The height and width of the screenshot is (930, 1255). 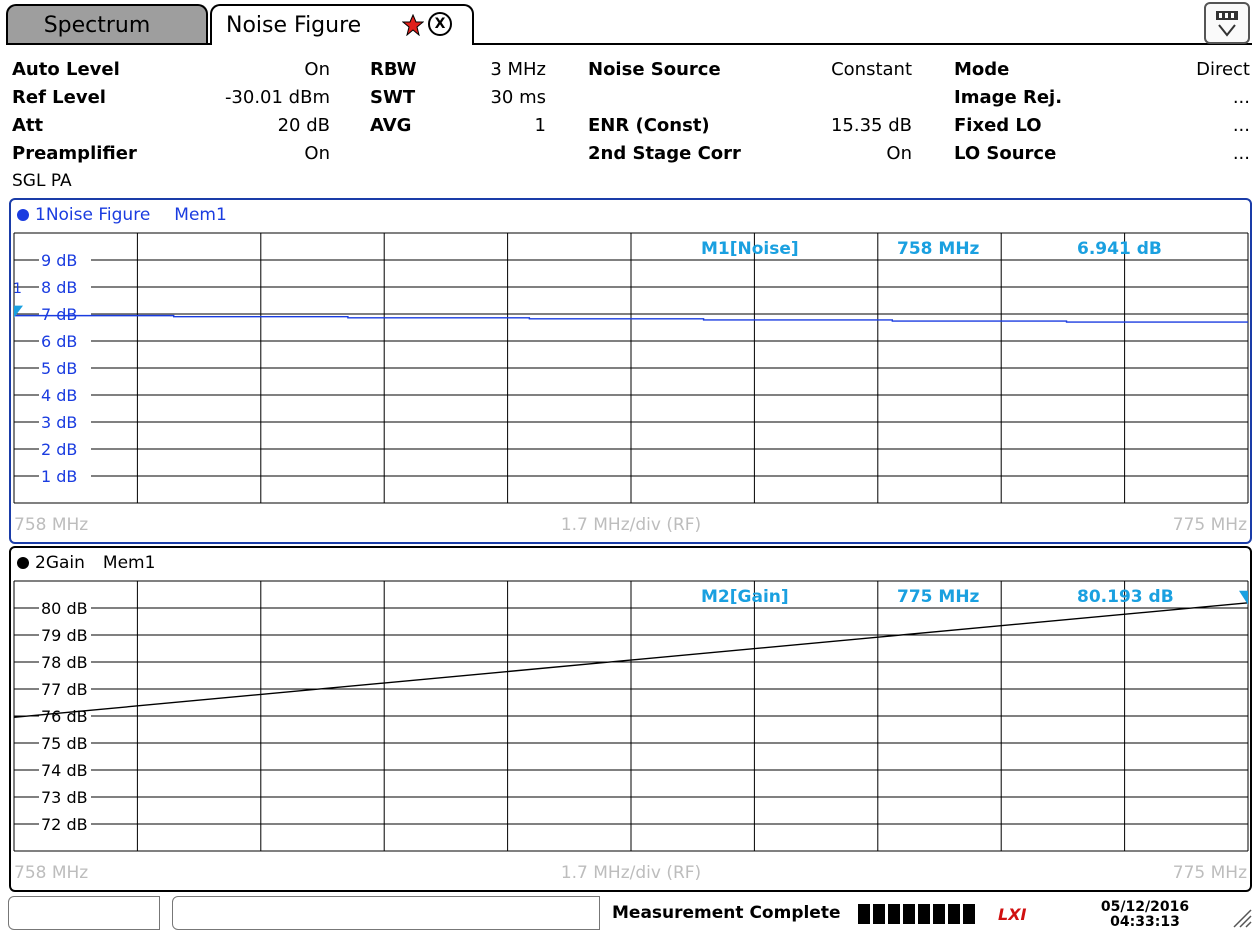 What do you see at coordinates (59, 368) in the screenshot?
I see `y-tick-label: 5 dB` at bounding box center [59, 368].